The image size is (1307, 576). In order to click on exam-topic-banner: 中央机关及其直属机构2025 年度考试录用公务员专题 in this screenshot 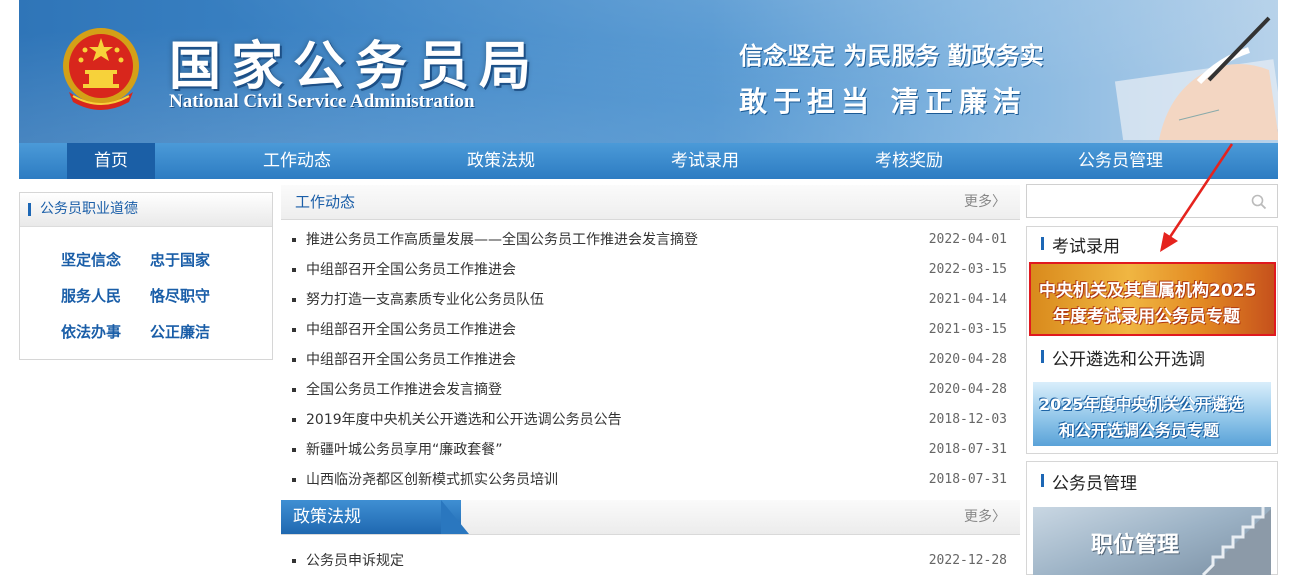, I will do `click(1152, 299)`.